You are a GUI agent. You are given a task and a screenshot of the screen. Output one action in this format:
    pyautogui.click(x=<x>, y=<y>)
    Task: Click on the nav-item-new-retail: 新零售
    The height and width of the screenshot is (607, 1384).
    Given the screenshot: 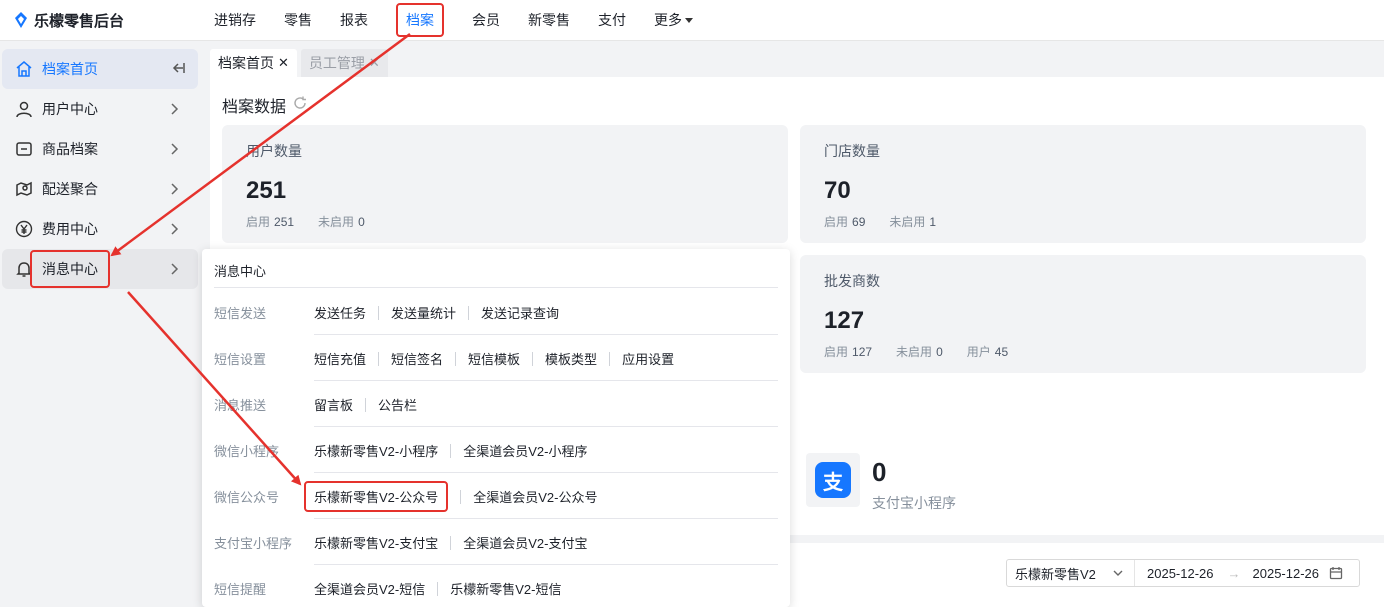 What is the action you would take?
    pyautogui.click(x=549, y=20)
    